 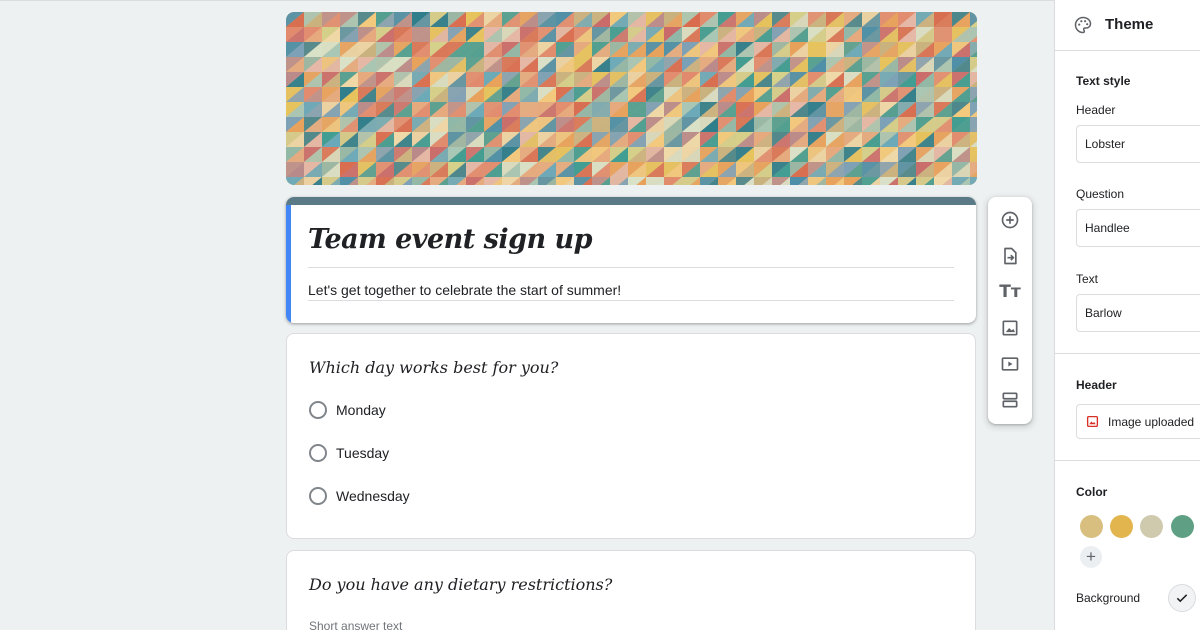 I want to click on question-title: Which day works best for you?, so click(x=434, y=367).